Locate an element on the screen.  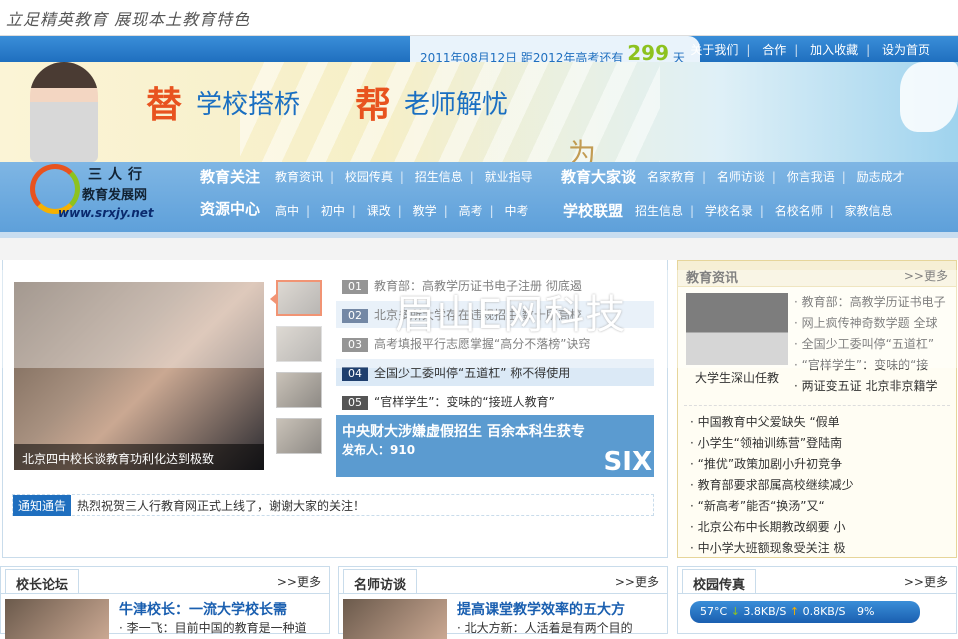
principal-forum-panel: 校长论坛 >>更多 牛津校长：一流大学校长需 · 李一飞：目前中国的教育是一种道 is located at coordinates (165, 602).